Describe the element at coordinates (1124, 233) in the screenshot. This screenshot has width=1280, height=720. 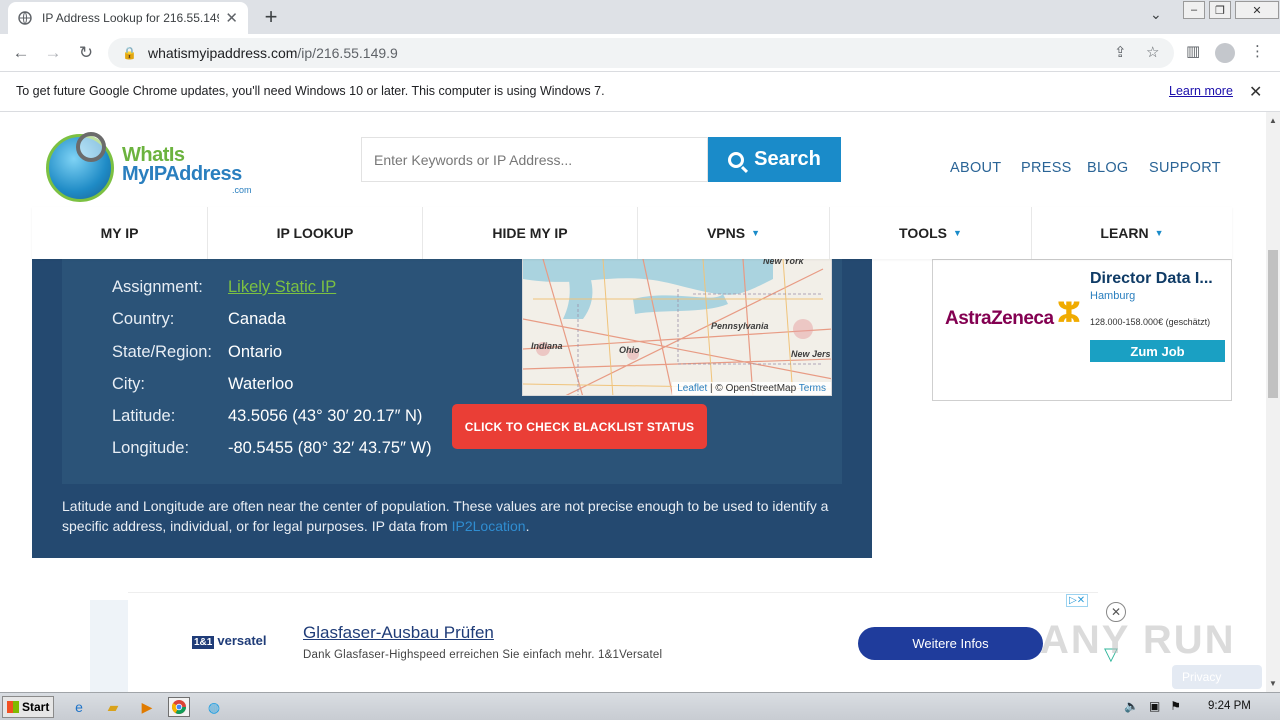
I see `nav-label: LEARN` at that location.